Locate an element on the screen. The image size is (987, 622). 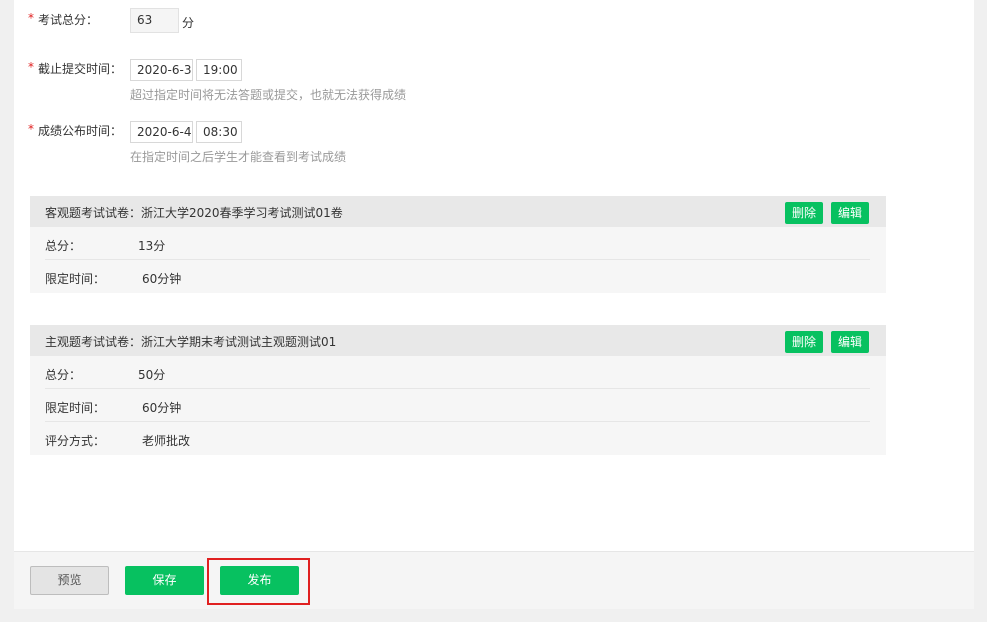
row-value: 13分 is located at coordinates (152, 246).